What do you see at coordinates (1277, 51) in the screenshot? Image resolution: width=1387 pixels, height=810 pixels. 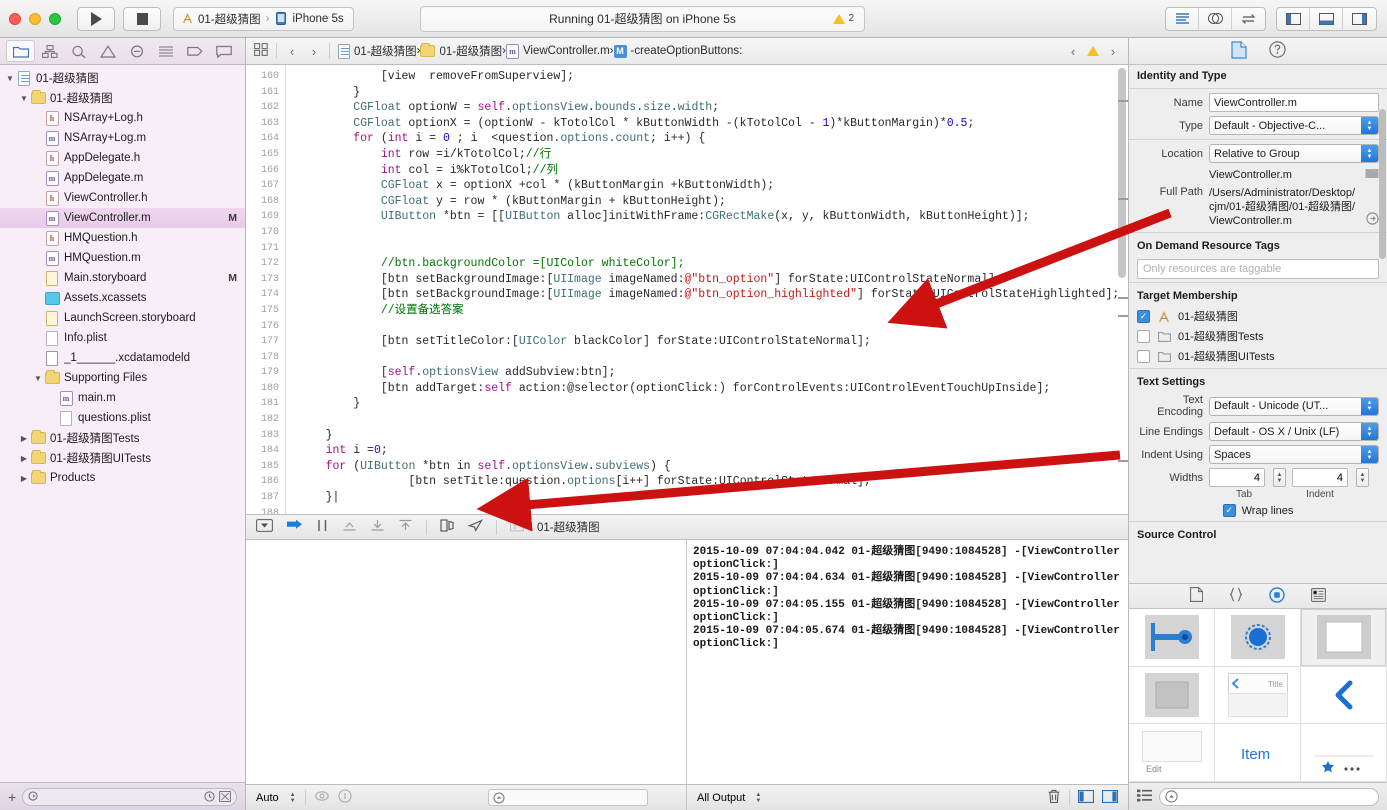 I see `quick-help-tab` at bounding box center [1277, 51].